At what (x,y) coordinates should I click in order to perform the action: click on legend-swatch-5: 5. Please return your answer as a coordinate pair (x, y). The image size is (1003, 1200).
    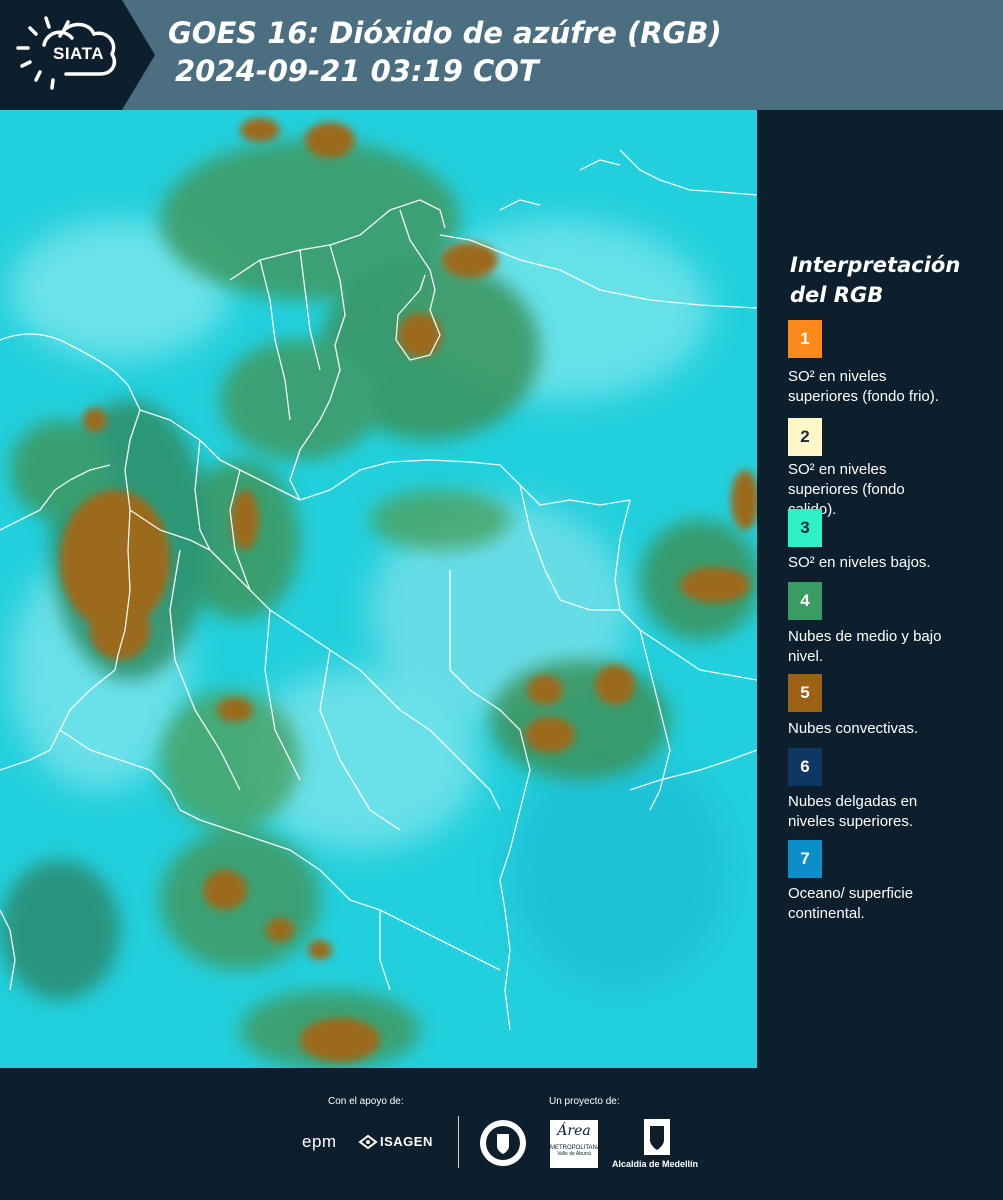
    Looking at the image, I should click on (805, 693).